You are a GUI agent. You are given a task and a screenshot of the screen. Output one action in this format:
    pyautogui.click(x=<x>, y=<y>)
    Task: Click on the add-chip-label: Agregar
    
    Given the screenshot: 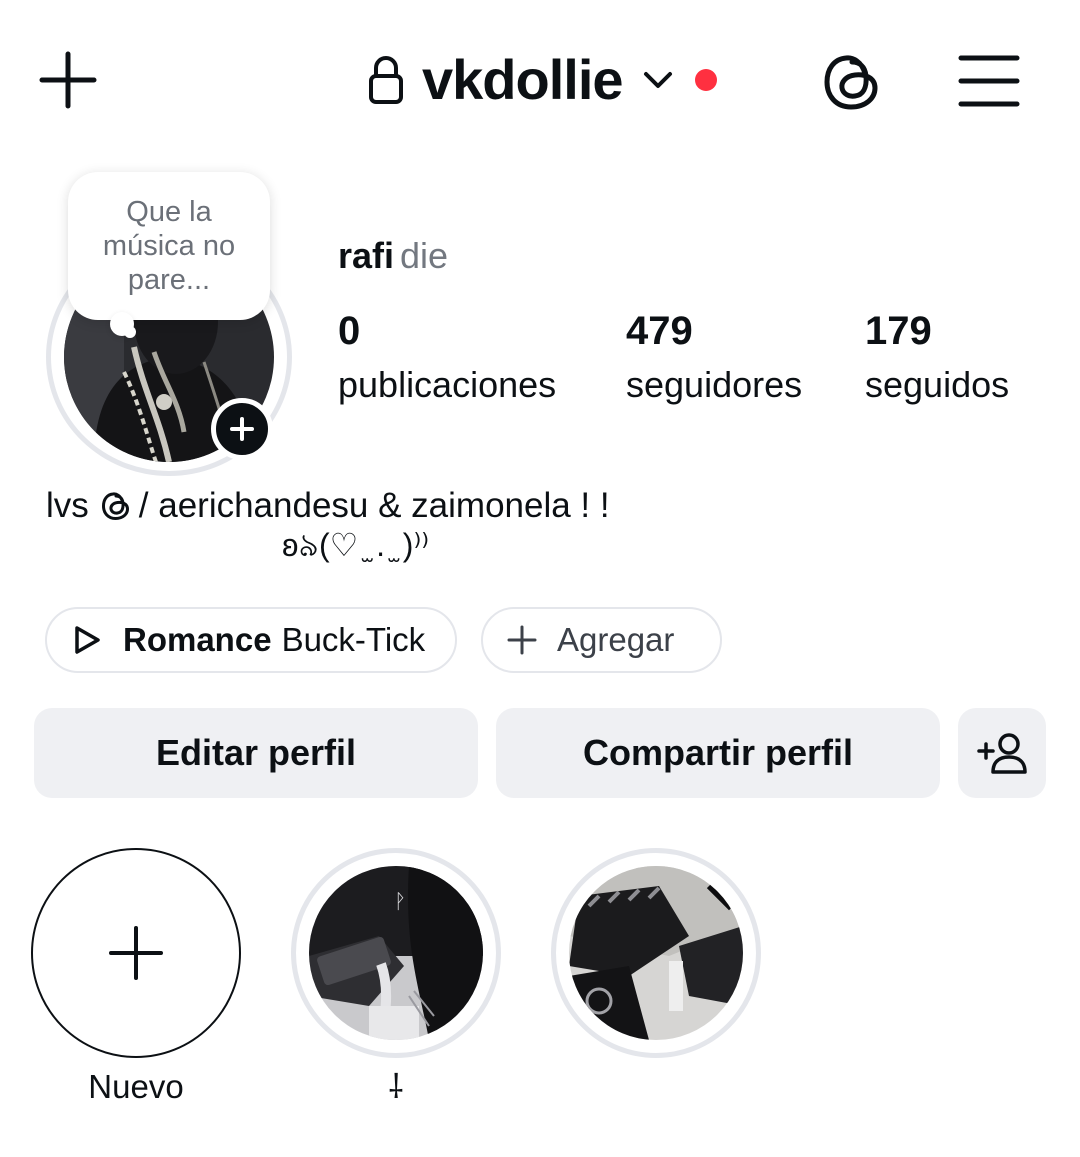 What is the action you would take?
    pyautogui.click(x=616, y=639)
    